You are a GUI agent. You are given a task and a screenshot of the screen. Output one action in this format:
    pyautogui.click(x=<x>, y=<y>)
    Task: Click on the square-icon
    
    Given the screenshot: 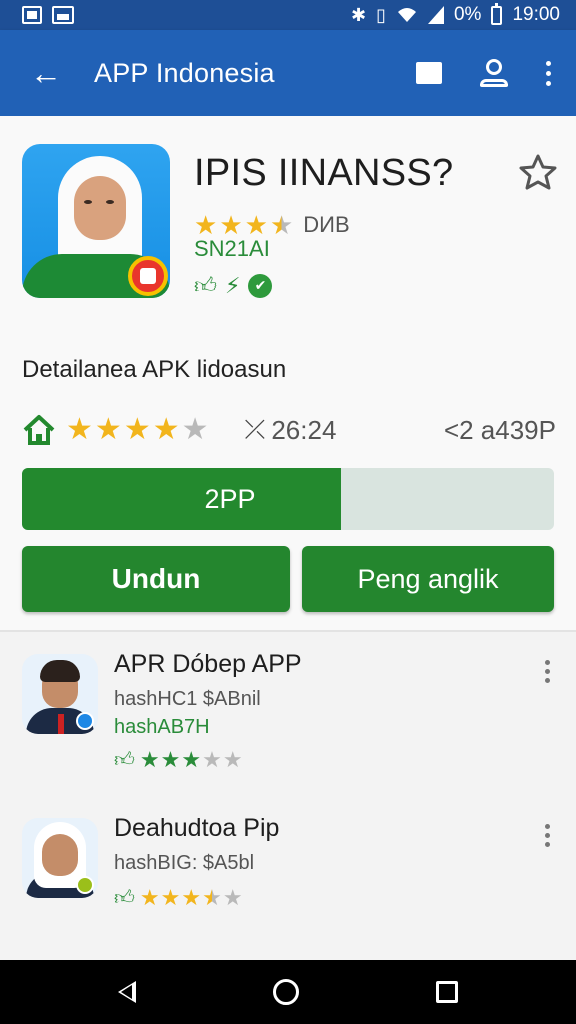 What is the action you would take?
    pyautogui.click(x=429, y=73)
    